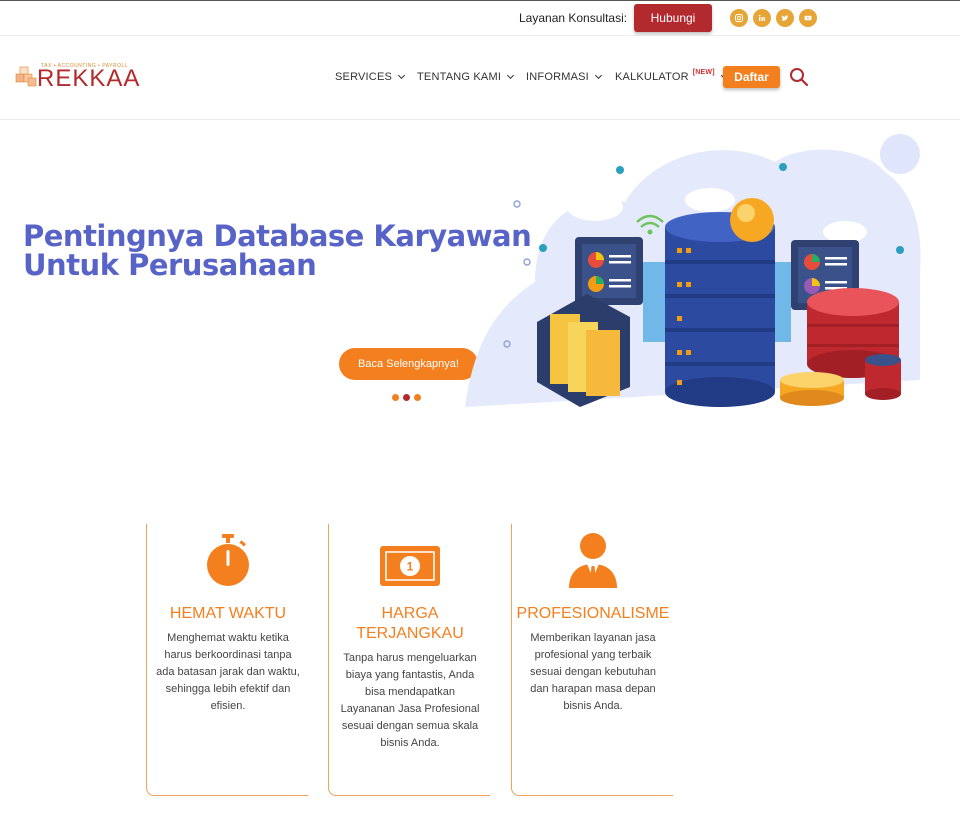  What do you see at coordinates (573, 18) in the screenshot?
I see `consultation-label: Layanan Konsultasi:` at bounding box center [573, 18].